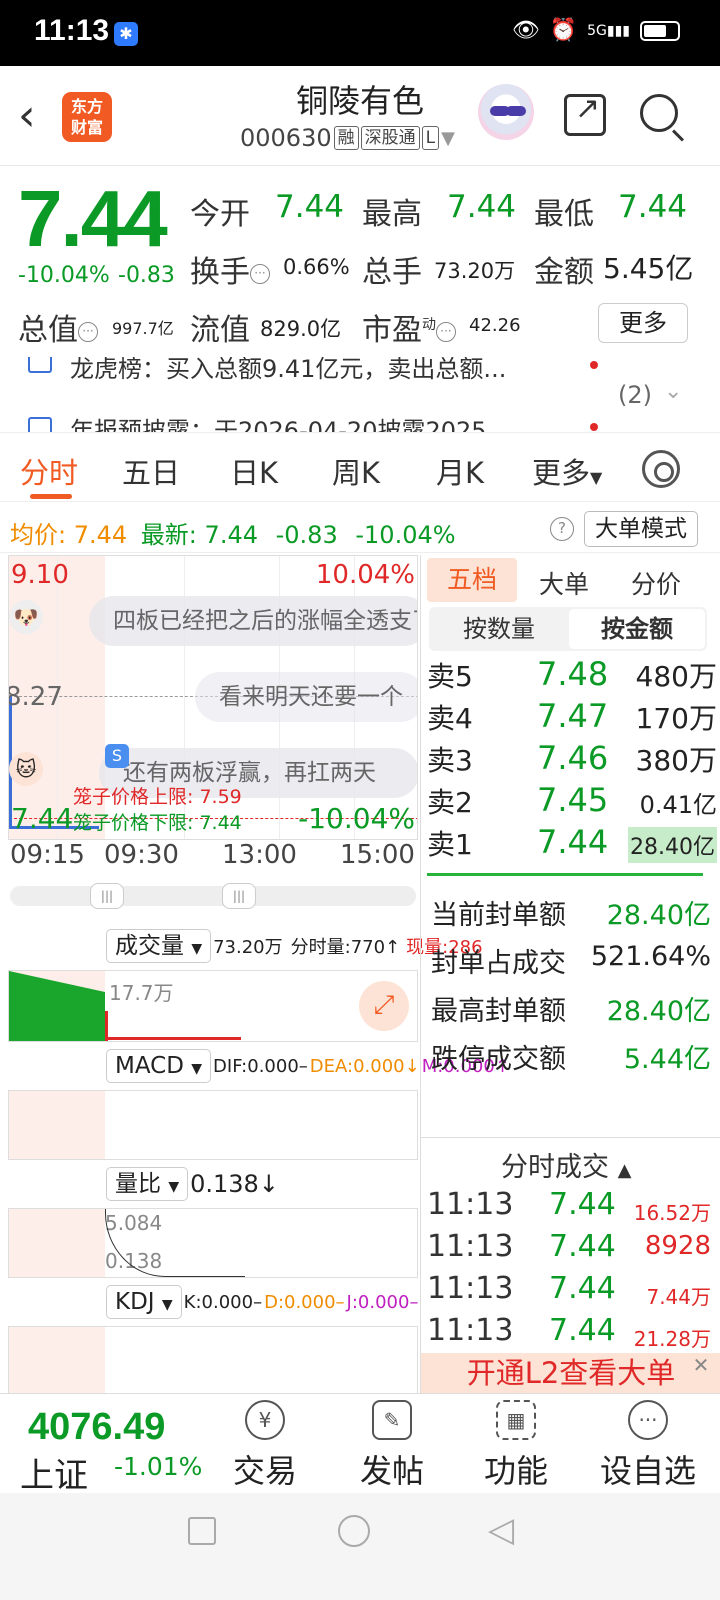  What do you see at coordinates (392, 214) in the screenshot?
I see `high-label: 最高` at bounding box center [392, 214].